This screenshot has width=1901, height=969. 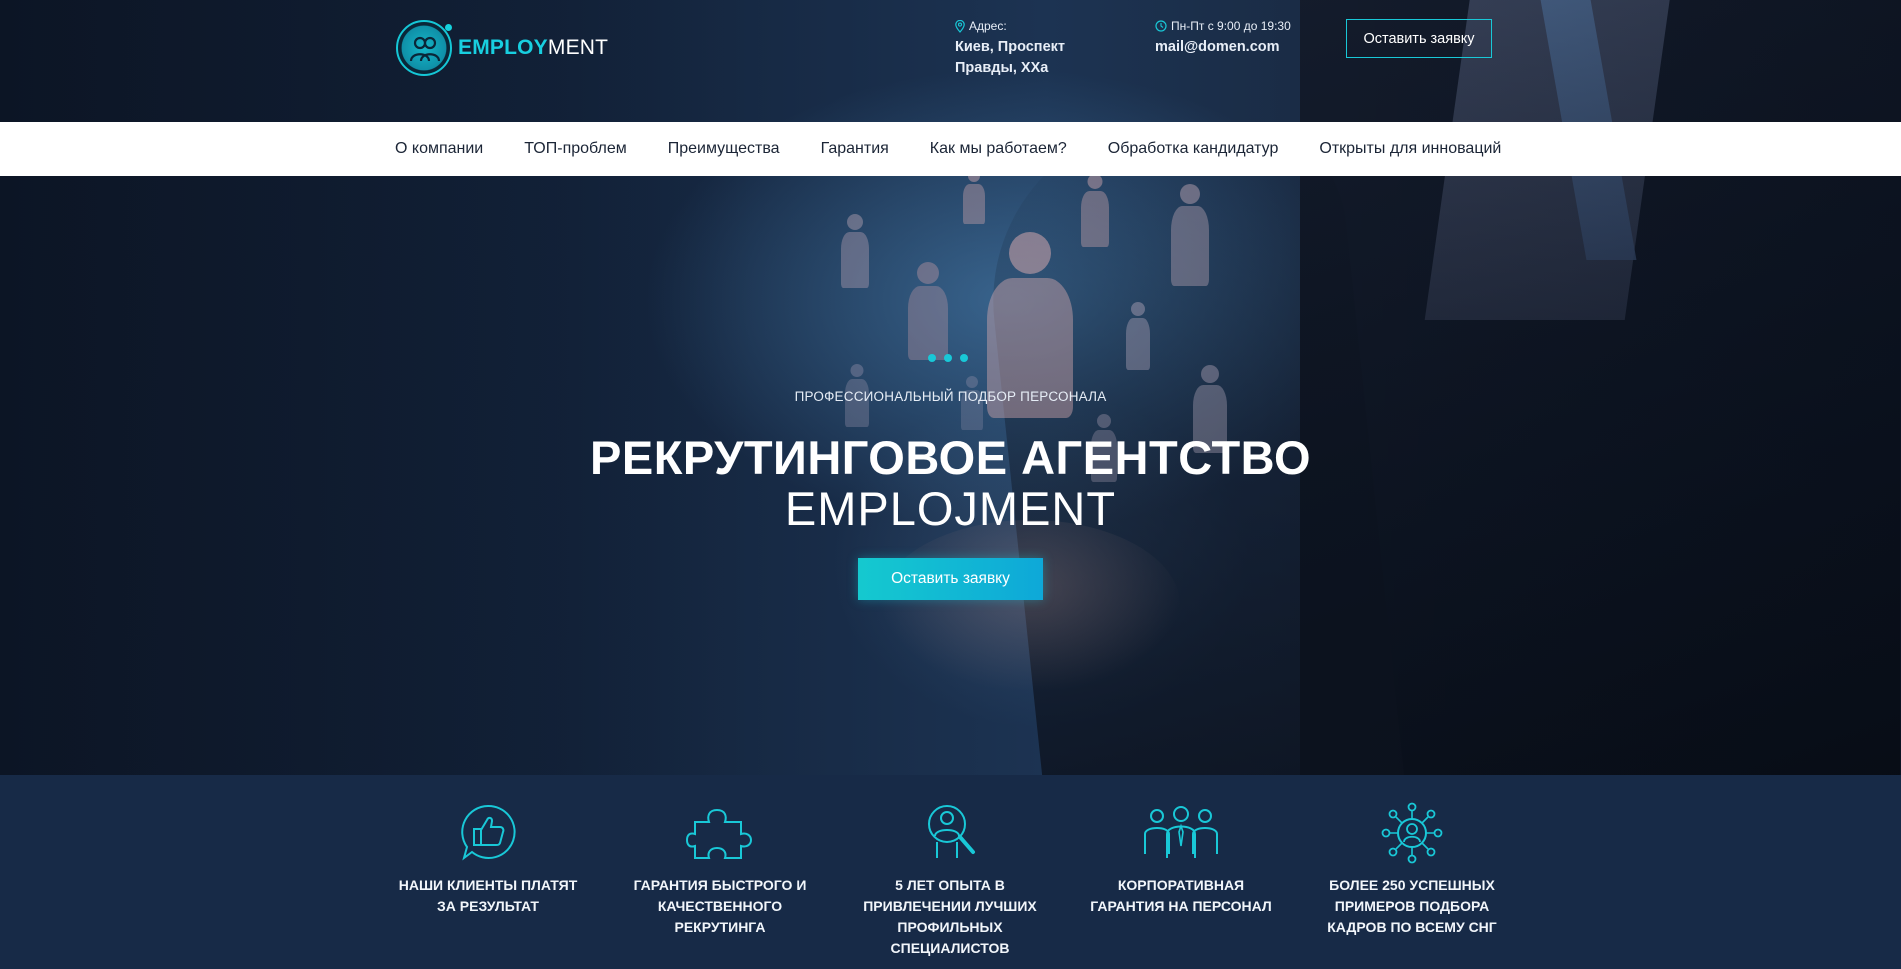 What do you see at coordinates (950, 396) in the screenshot?
I see `hero-kicker: ПРОФЕССИОНАЛЬНЫЙ ПОДБОР ПЕРСОНАЛА` at bounding box center [950, 396].